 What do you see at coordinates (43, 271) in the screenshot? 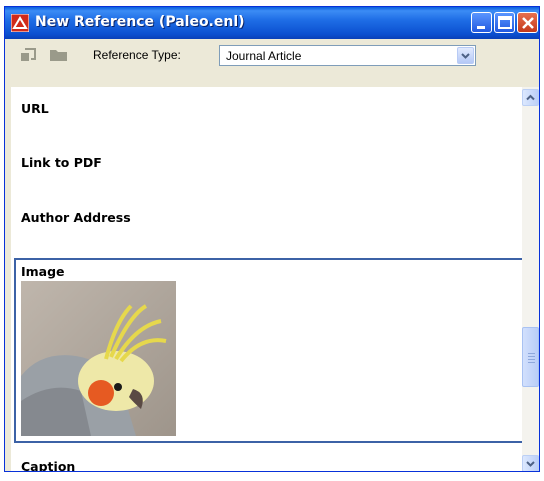
I see `field-image: Image` at bounding box center [43, 271].